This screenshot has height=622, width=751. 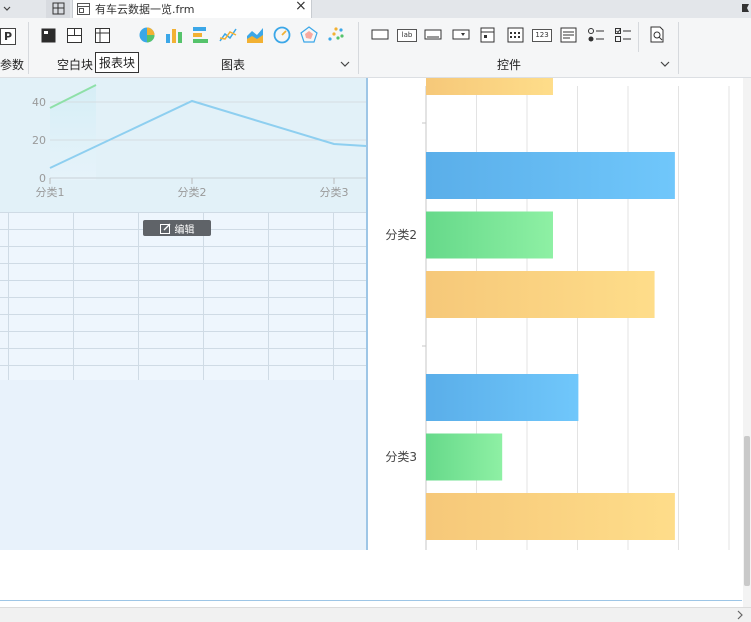 I want to click on blank-block-label: 空白块, so click(x=75, y=64).